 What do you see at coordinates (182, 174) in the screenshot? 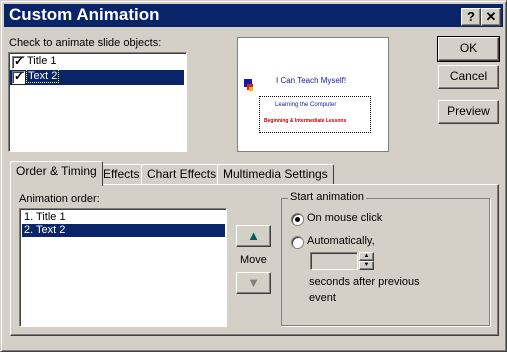
I see `tab-chart-effects: Chart Effects` at bounding box center [182, 174].